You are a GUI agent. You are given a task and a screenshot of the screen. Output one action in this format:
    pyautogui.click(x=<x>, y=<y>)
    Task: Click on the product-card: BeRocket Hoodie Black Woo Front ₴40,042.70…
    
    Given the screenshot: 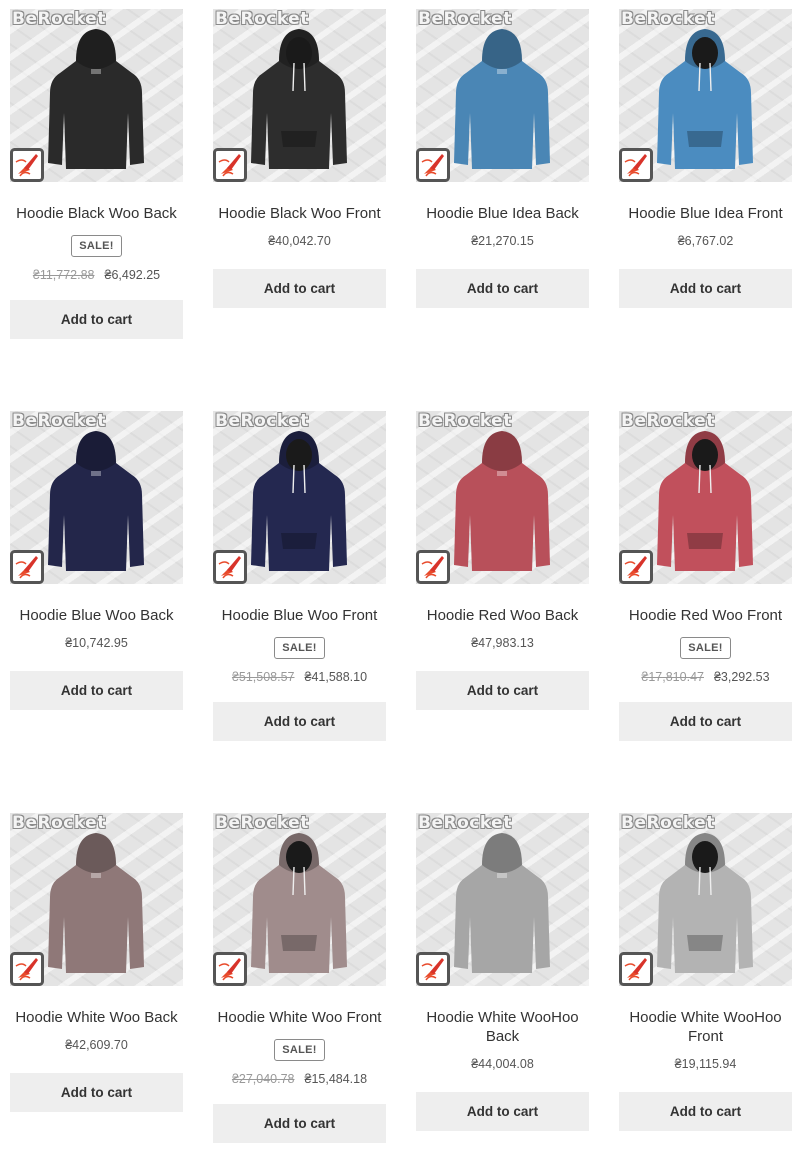 What is the action you would take?
    pyautogui.click(x=299, y=158)
    